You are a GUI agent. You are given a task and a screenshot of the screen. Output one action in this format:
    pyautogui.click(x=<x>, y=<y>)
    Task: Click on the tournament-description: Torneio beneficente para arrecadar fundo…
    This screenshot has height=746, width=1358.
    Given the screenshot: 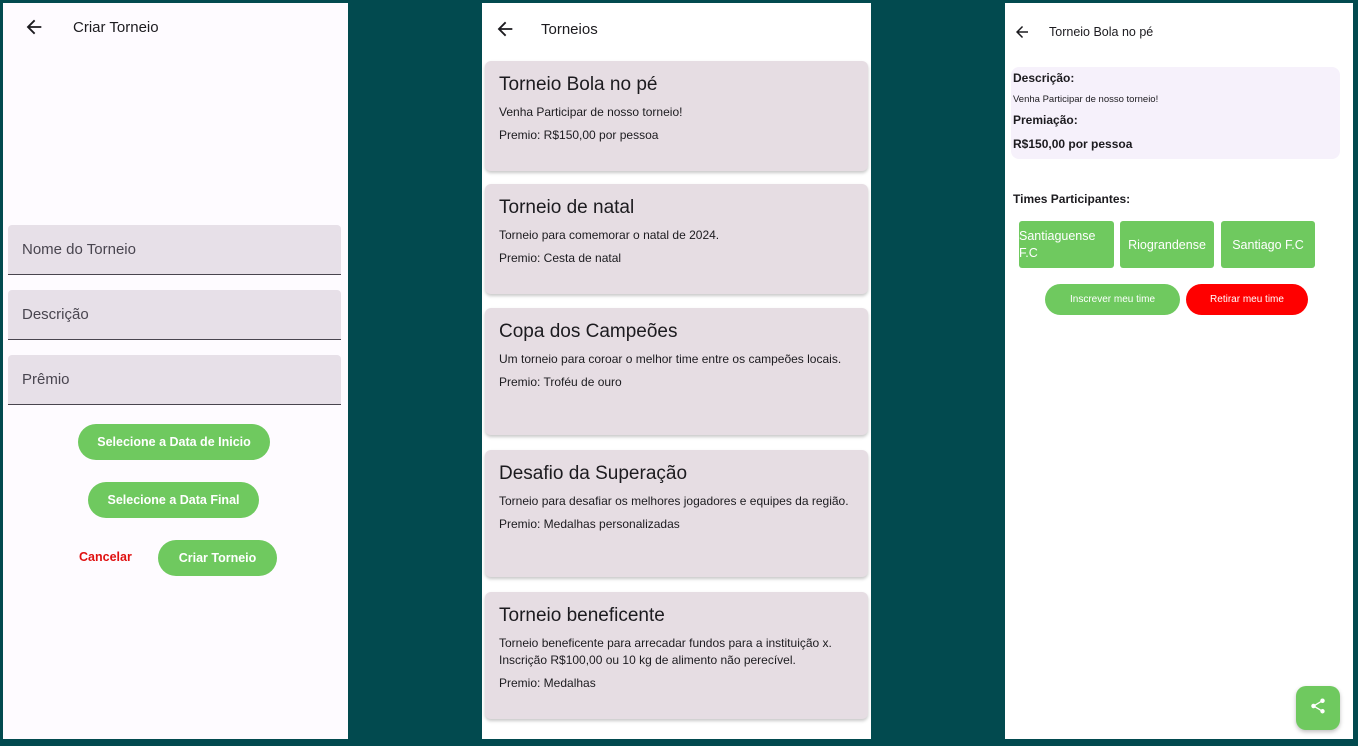 What is the action you would take?
    pyautogui.click(x=665, y=651)
    